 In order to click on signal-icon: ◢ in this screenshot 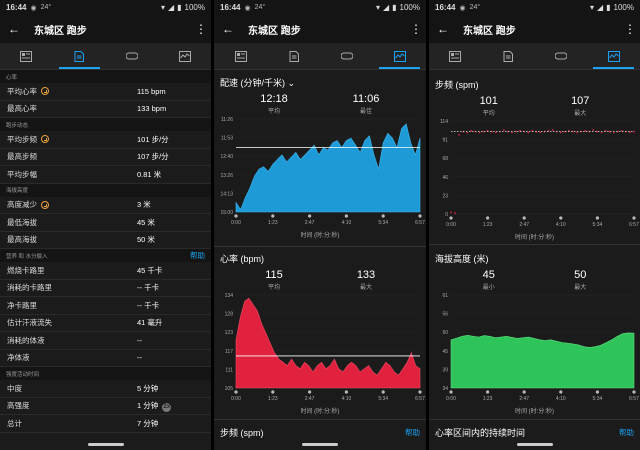, I will do `click(600, 7)`.